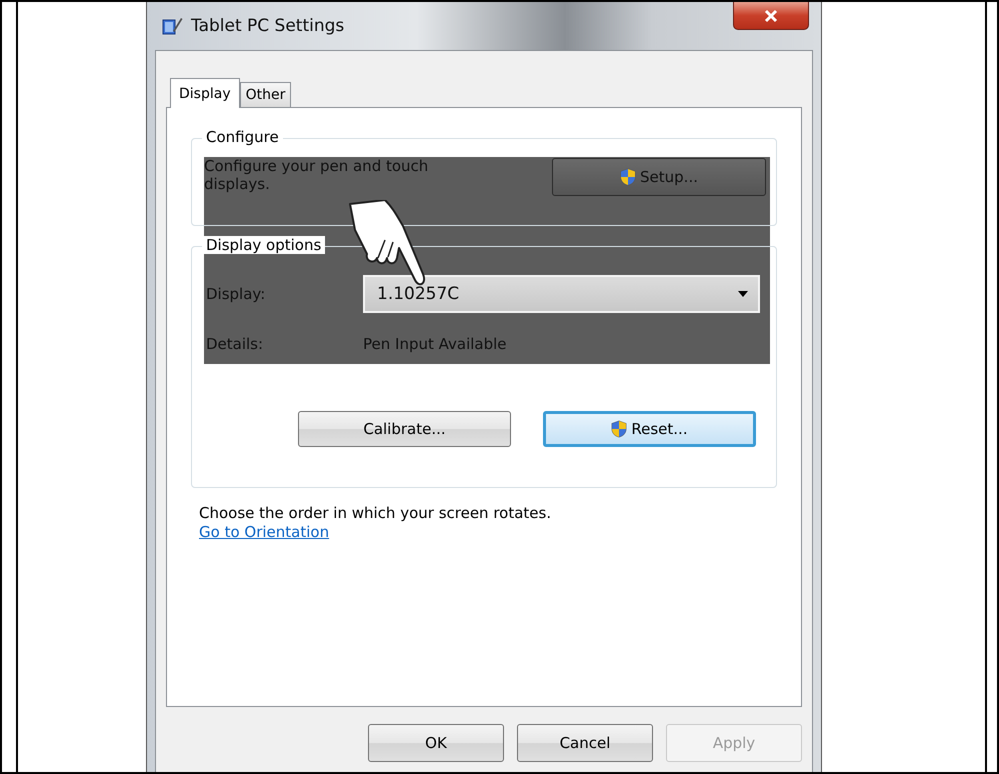 Image resolution: width=999 pixels, height=774 pixels. What do you see at coordinates (205, 93) in the screenshot?
I see `tab: Display` at bounding box center [205, 93].